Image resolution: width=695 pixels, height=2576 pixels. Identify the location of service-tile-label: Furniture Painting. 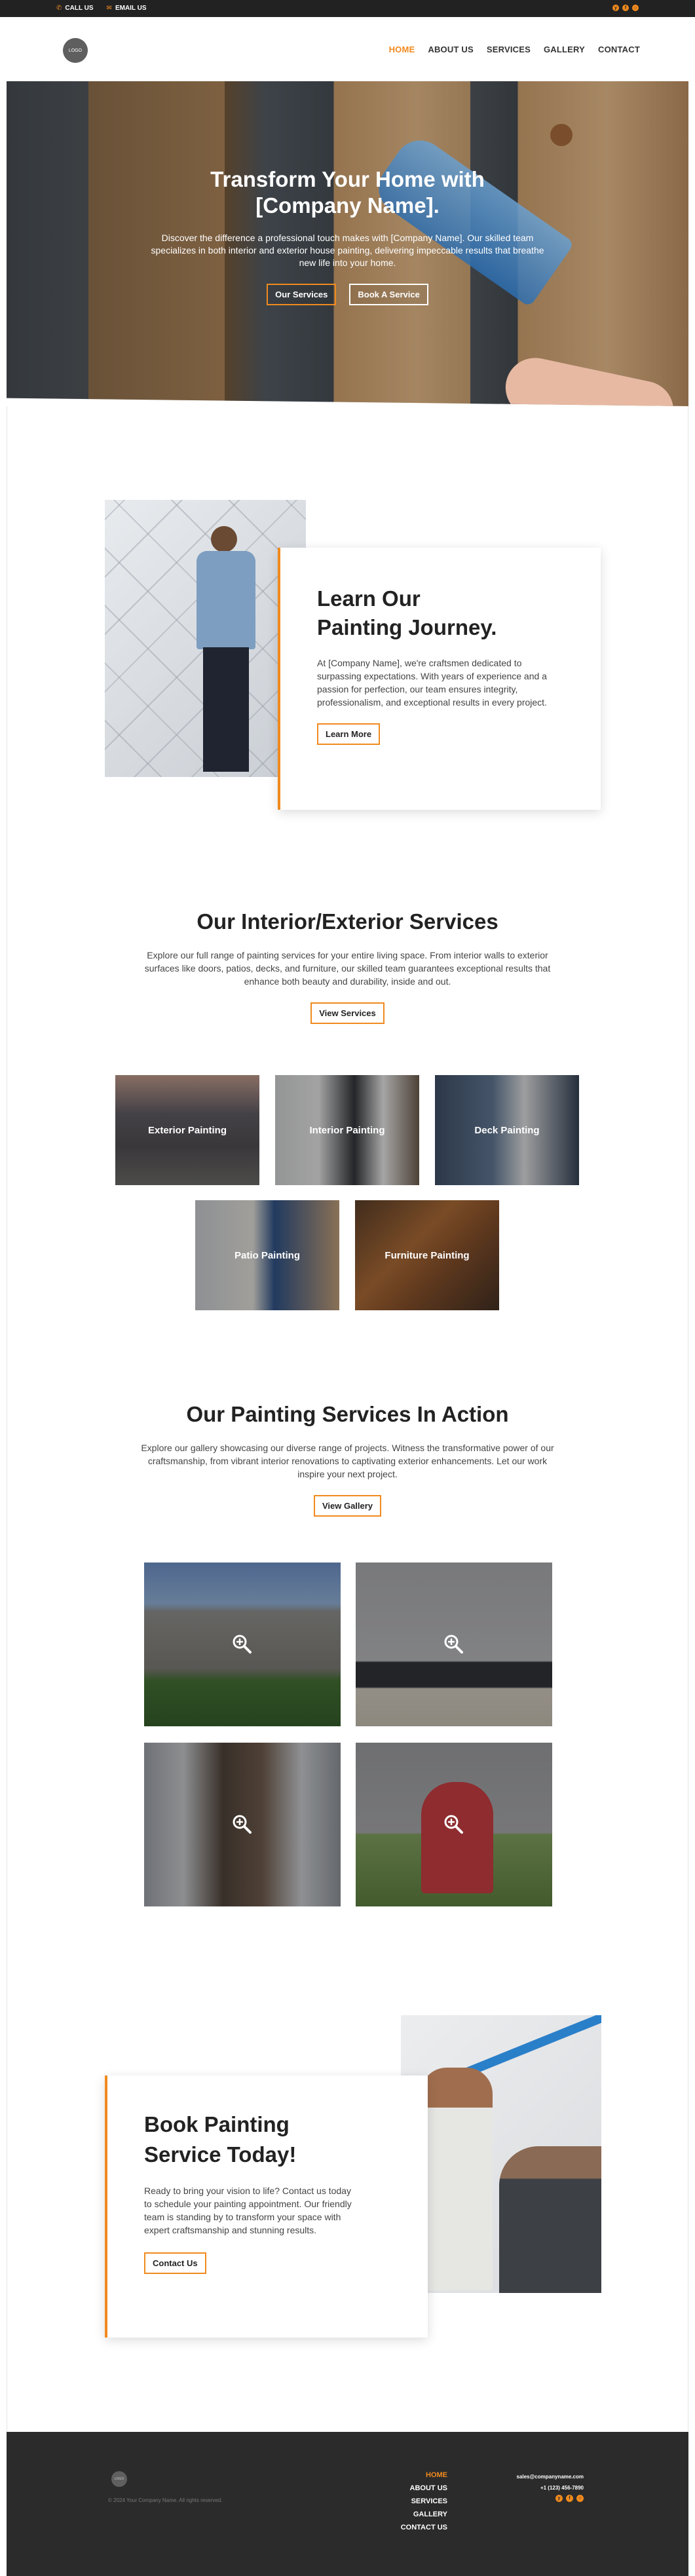
(427, 1255).